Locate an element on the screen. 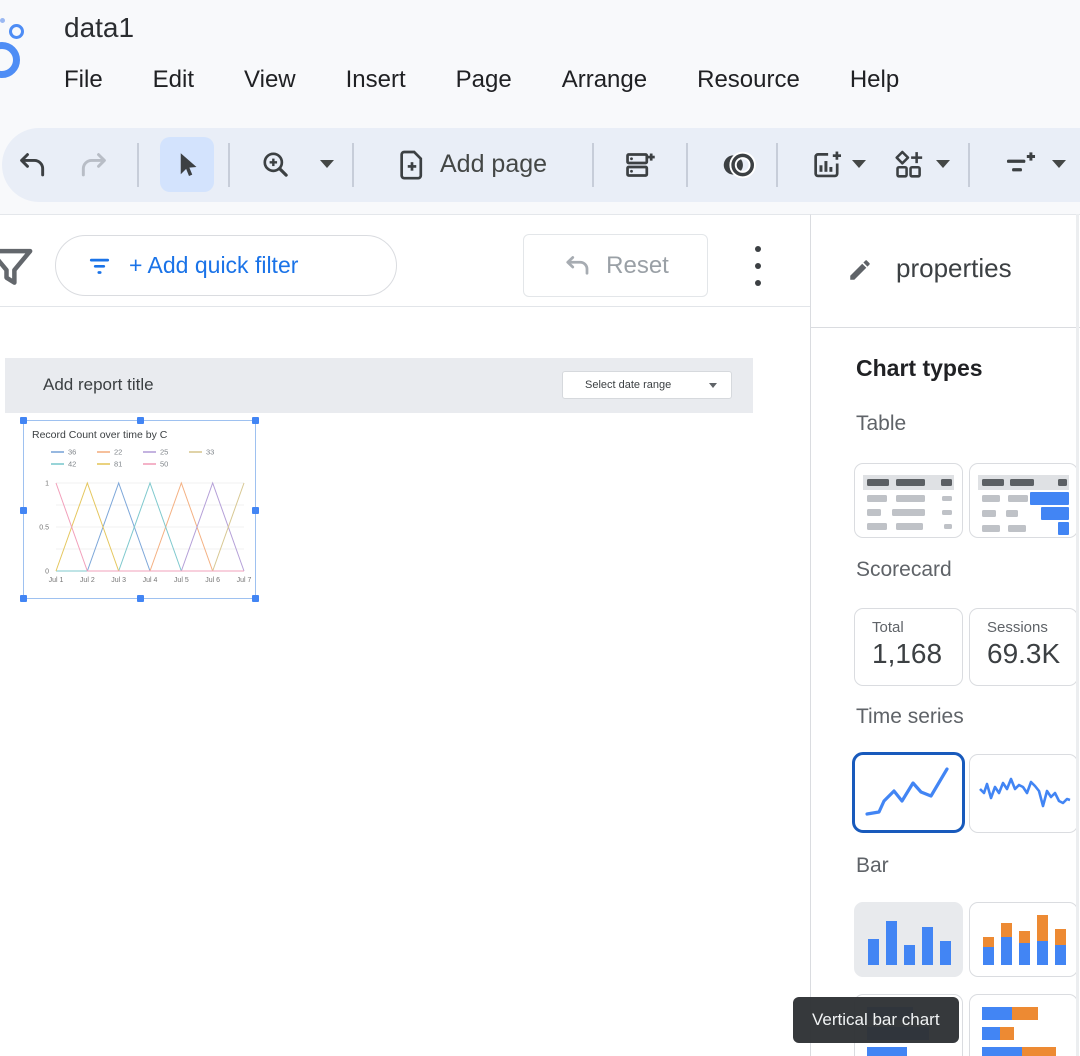  add-page-button is located at coordinates (412, 165).